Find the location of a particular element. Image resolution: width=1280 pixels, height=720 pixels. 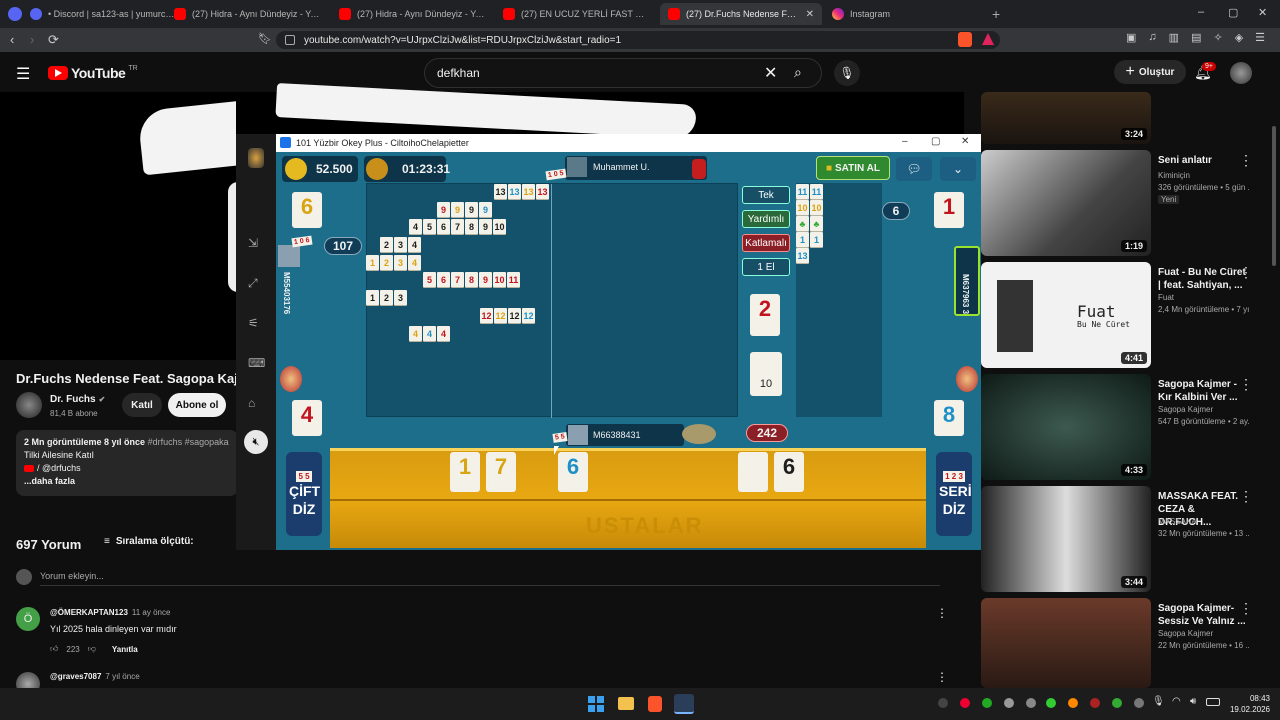

tab-instagram: Instagram is located at coordinates (905, 14).